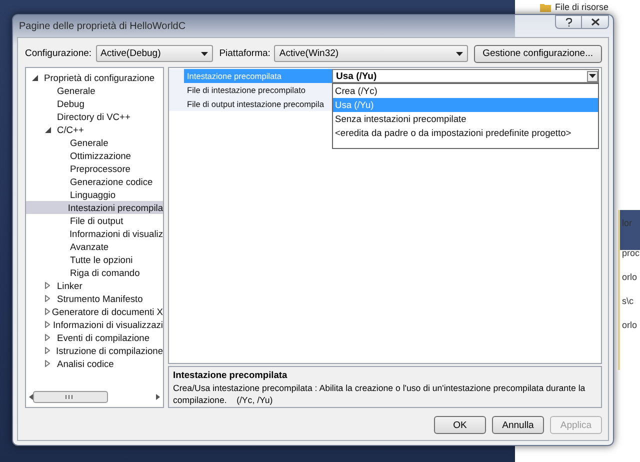 This screenshot has height=462, width=640. What do you see at coordinates (627, 223) in the screenshot?
I see `background-text: lor` at bounding box center [627, 223].